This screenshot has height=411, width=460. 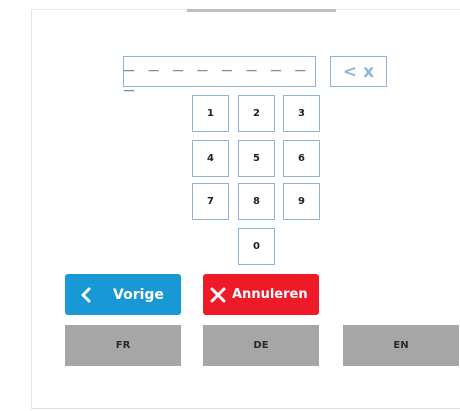 What do you see at coordinates (138, 294) in the screenshot?
I see `previous-button-label: Vorige` at bounding box center [138, 294].